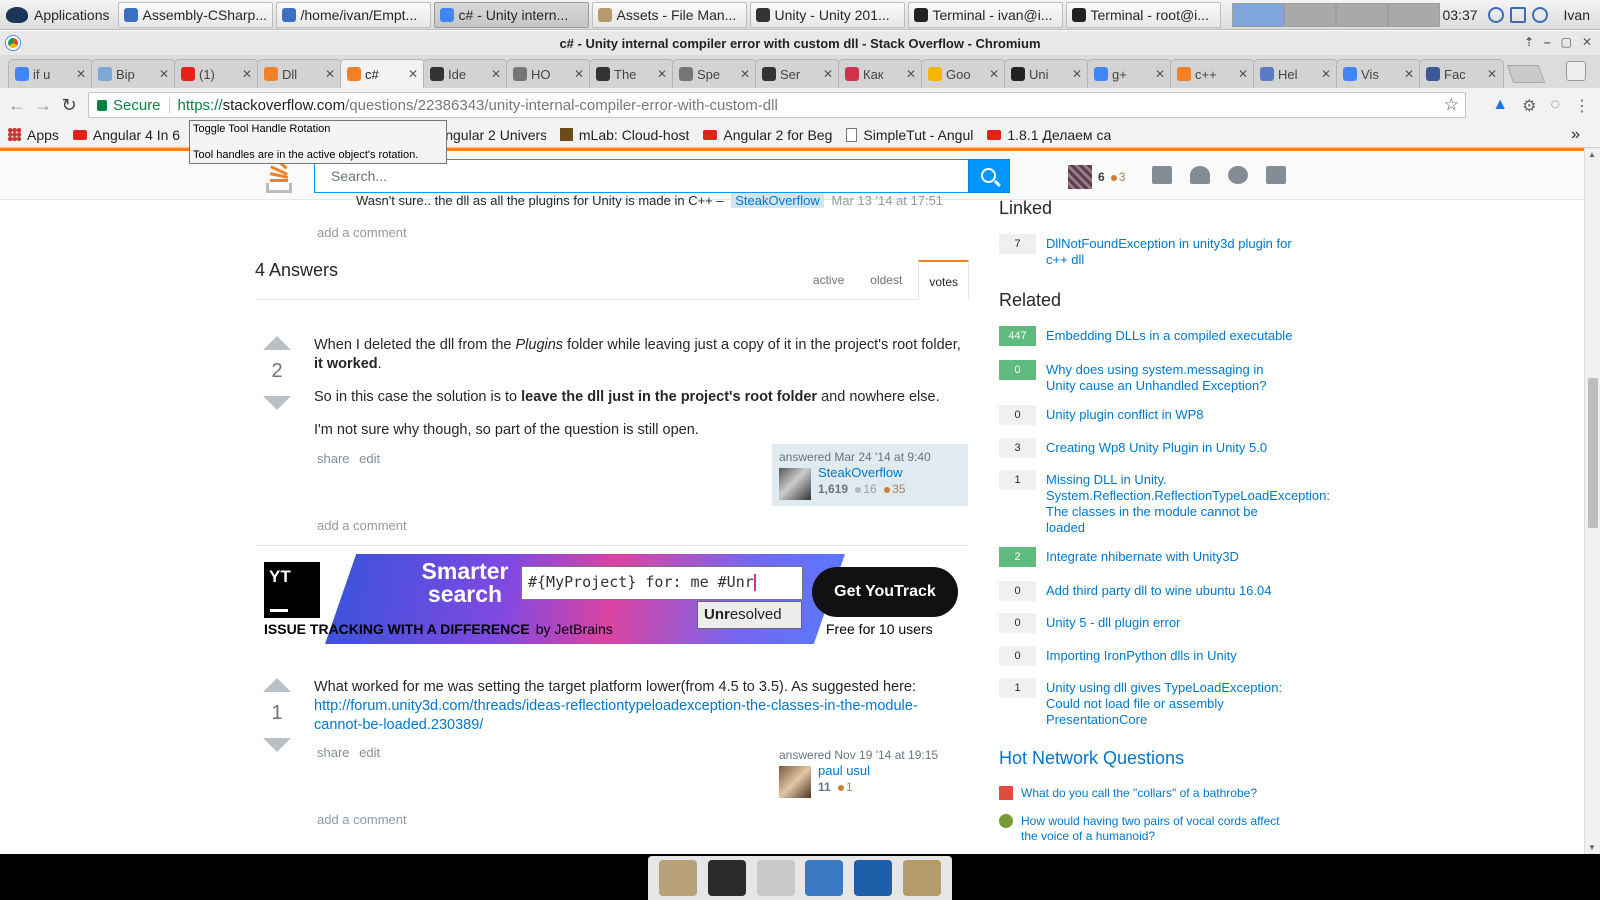 Image resolution: width=1600 pixels, height=900 pixels. Describe the element at coordinates (1378, 73) in the screenshot. I see `browser-tab: Vis ✕` at that location.